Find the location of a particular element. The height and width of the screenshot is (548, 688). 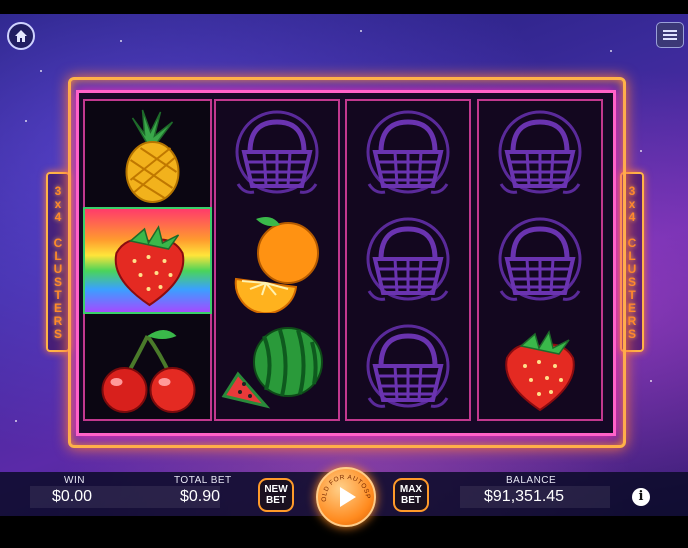

top-black-band is located at coordinates (344, 7).